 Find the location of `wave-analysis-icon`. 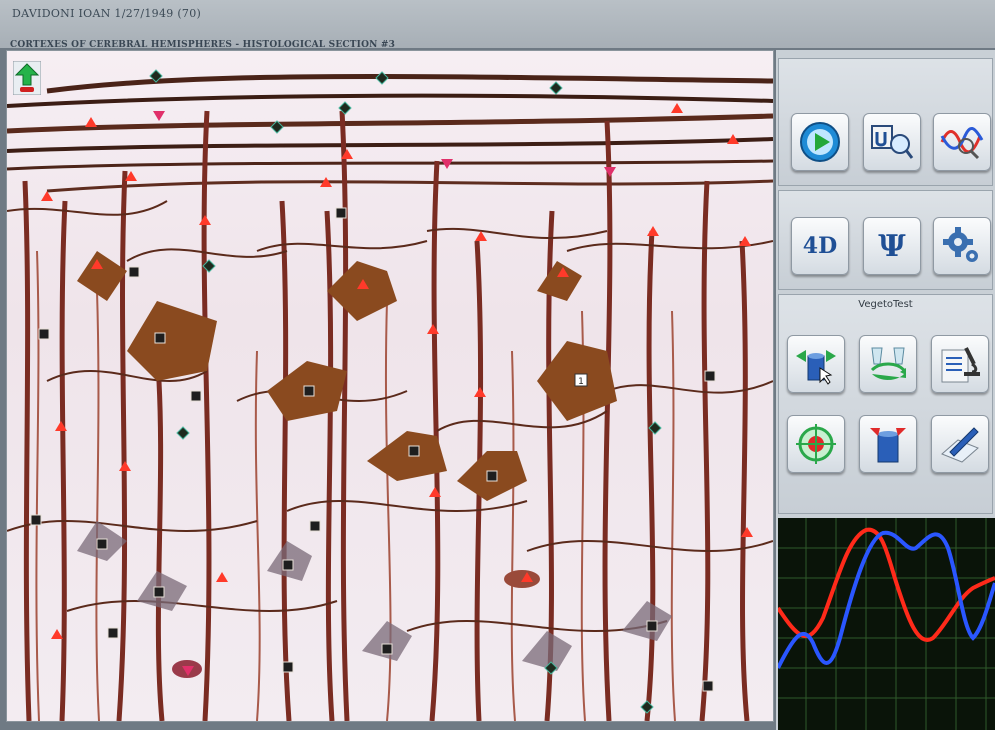

wave-analysis-icon is located at coordinates (962, 143).